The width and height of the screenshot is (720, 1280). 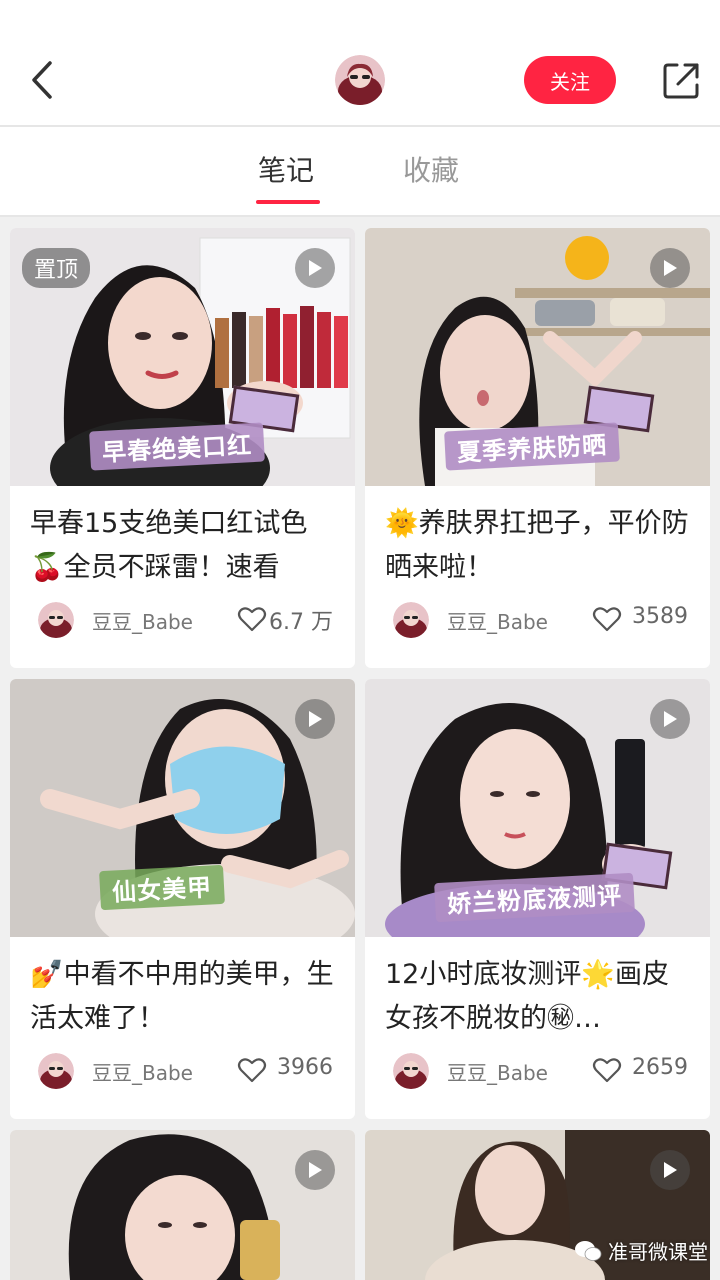 I want to click on note-title: 🌞养肤界扛把子，平价防晒来啦！, so click(x=537, y=539).